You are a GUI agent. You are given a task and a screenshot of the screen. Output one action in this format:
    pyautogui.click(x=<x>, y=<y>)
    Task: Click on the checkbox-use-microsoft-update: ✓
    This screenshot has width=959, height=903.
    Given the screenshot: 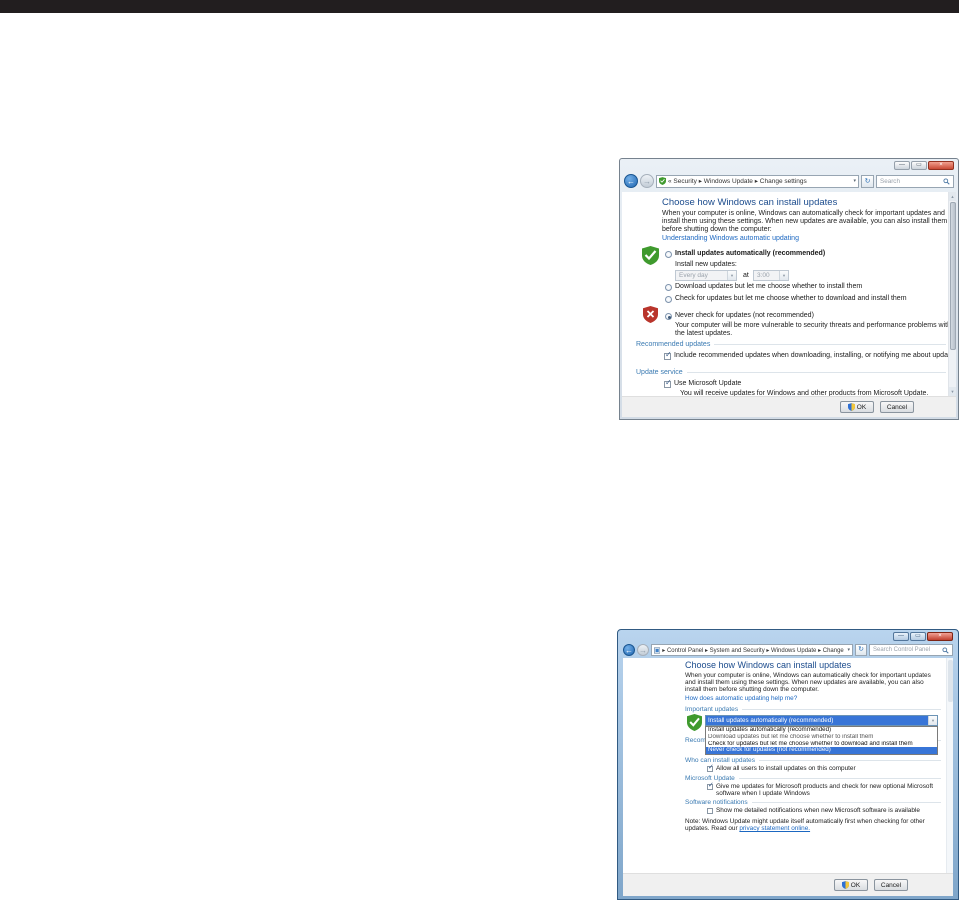 What is the action you would take?
    pyautogui.click(x=668, y=383)
    